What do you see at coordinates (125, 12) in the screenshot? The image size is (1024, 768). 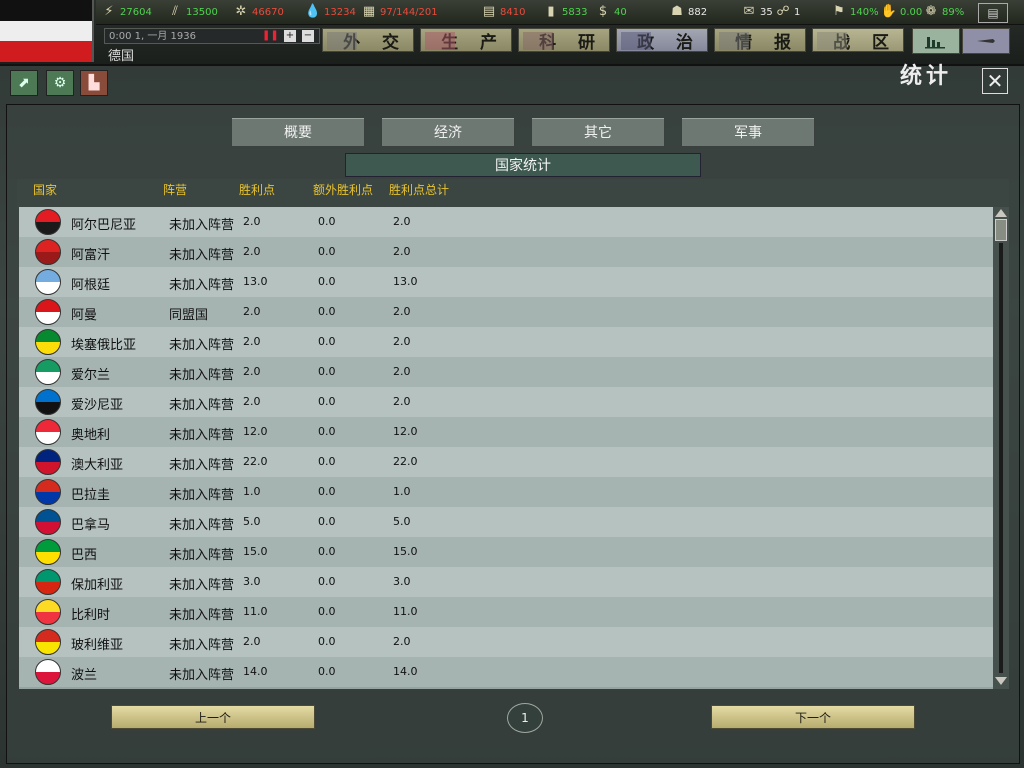 I see `resource-energy: ⚡ 27604` at bounding box center [125, 12].